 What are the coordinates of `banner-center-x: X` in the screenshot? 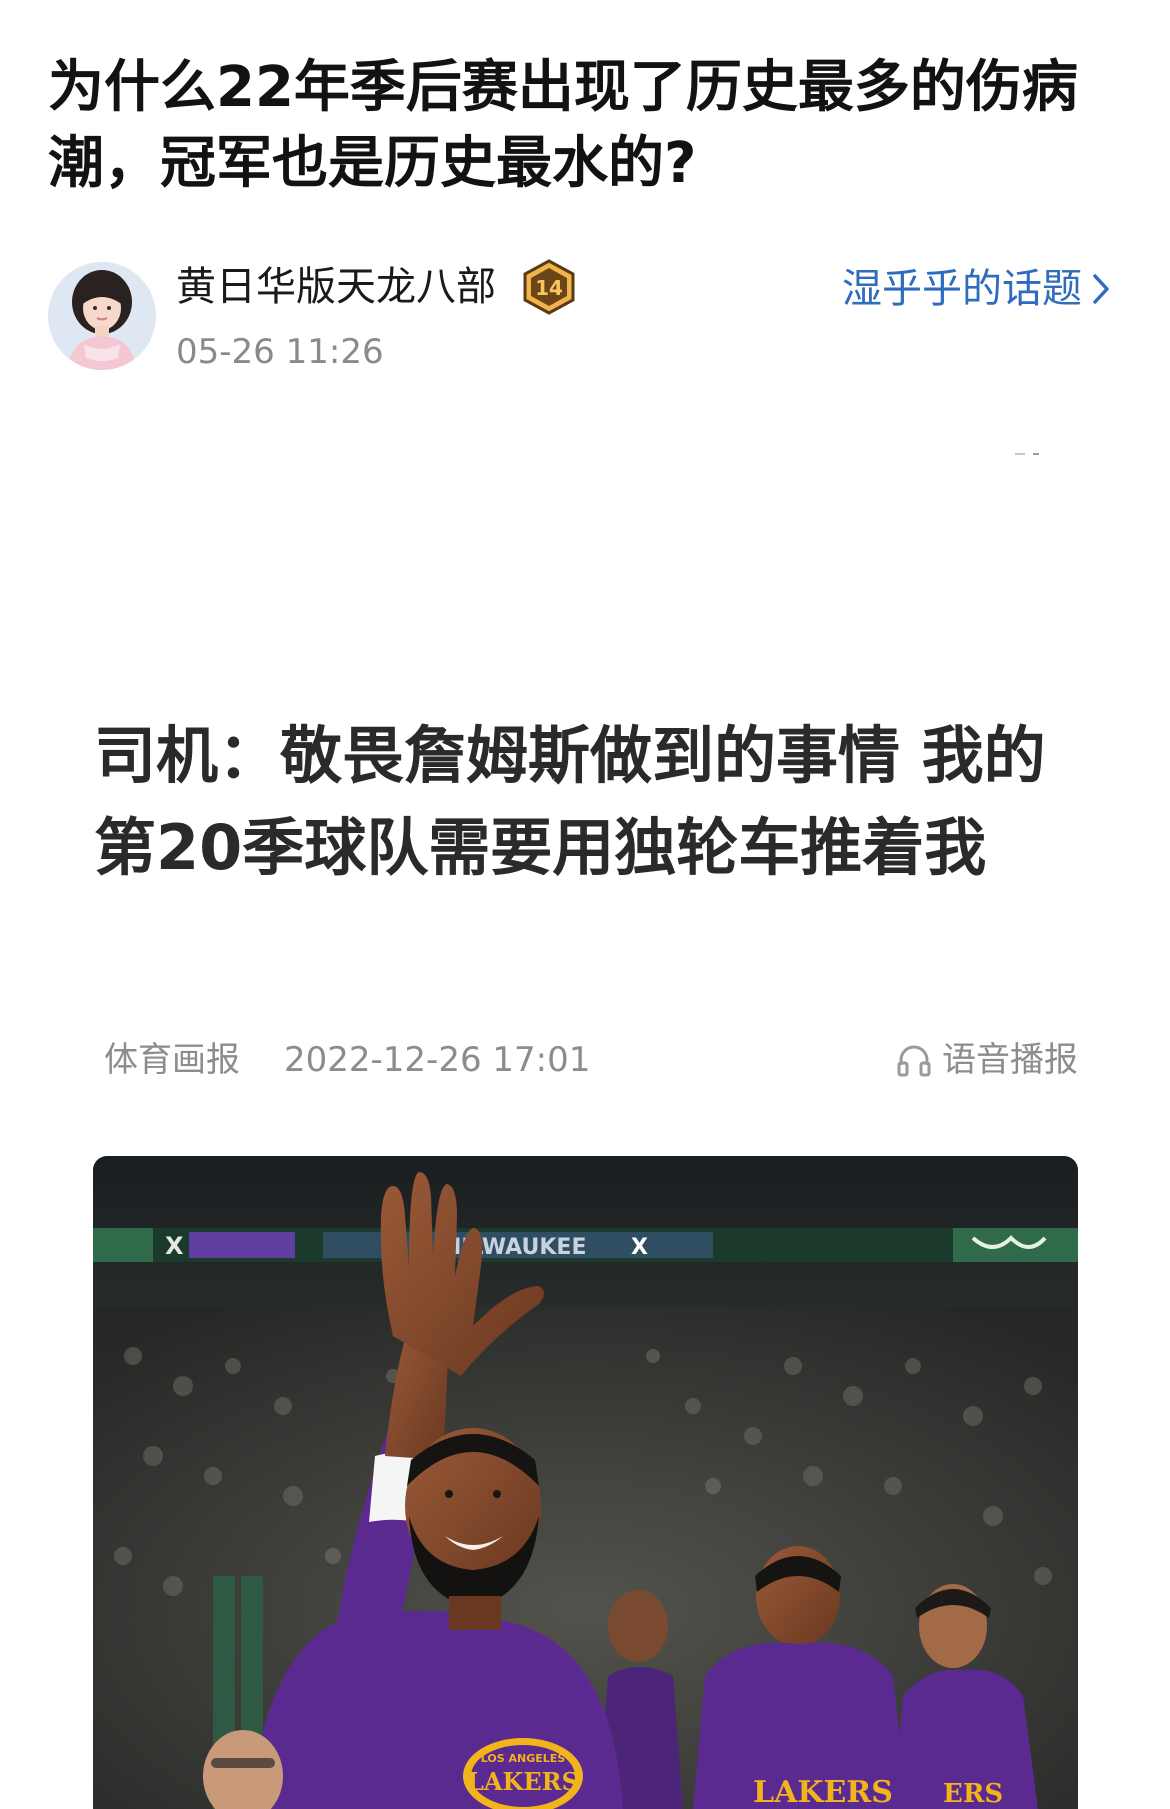 It's located at (639, 1247).